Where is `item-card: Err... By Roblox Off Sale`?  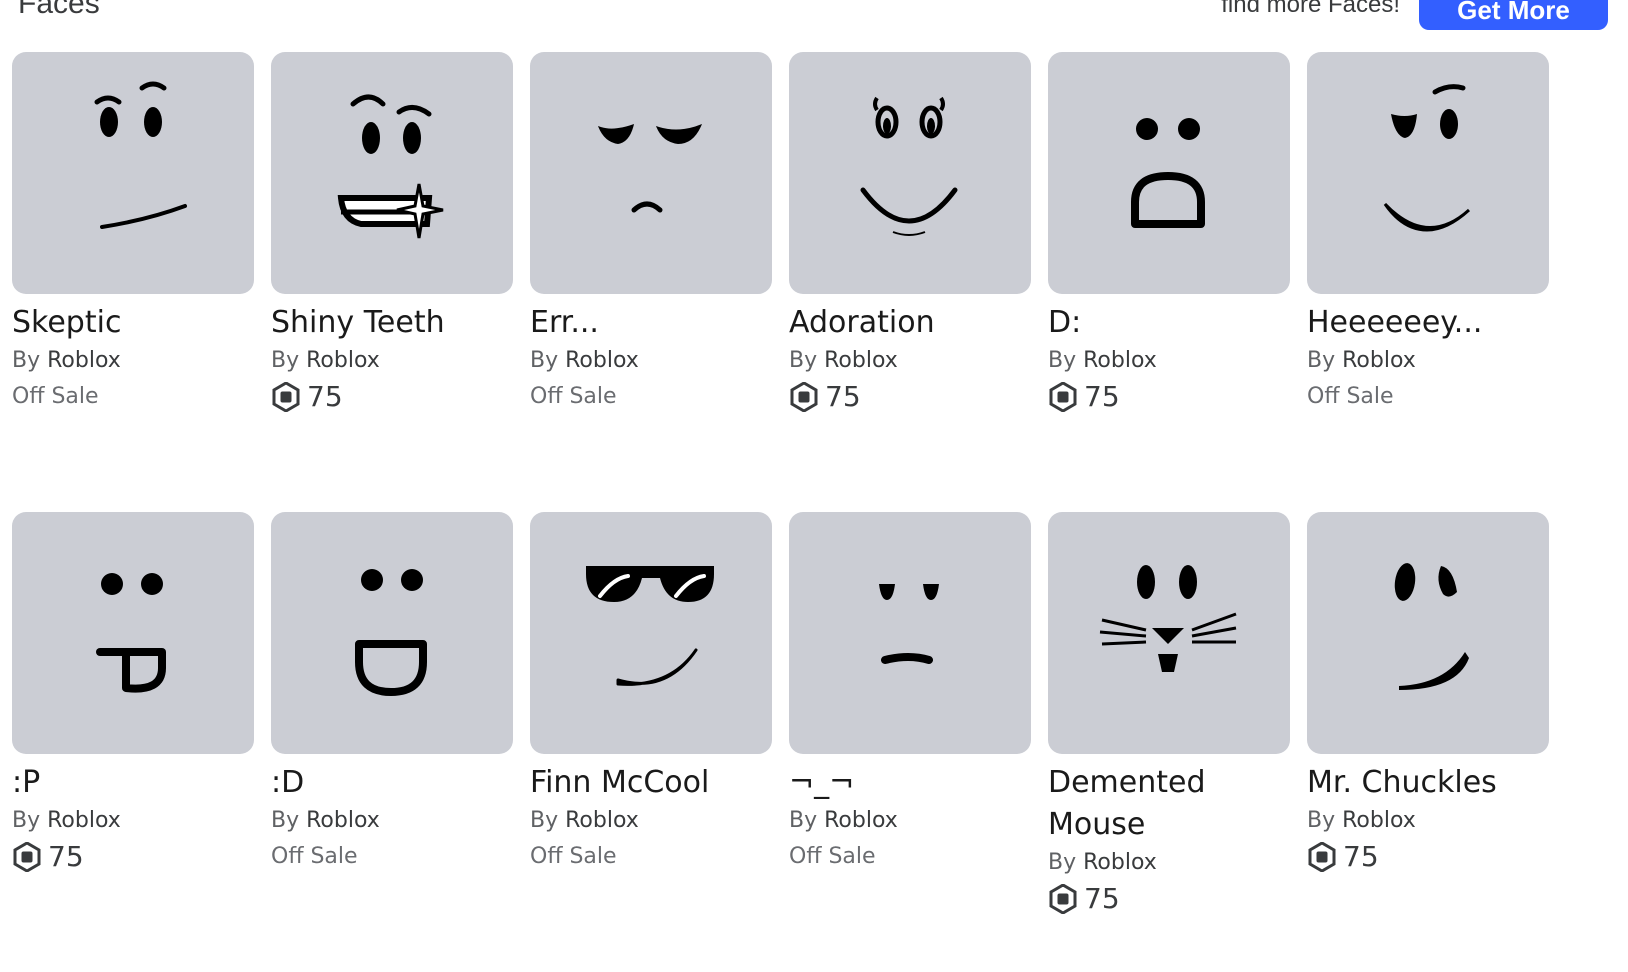
item-card: Err... By Roblox Off Sale is located at coordinates (651, 282).